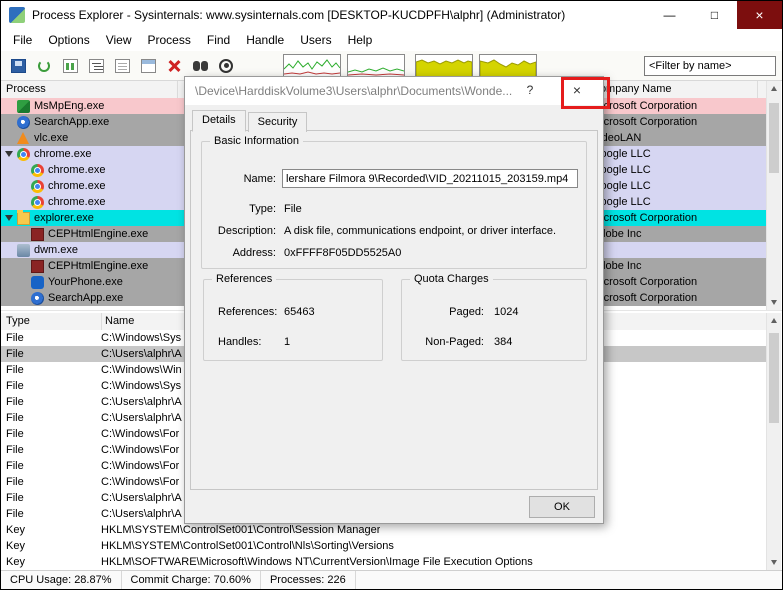 This screenshot has width=783, height=590. I want to click on references-value: 65463, so click(299, 312).